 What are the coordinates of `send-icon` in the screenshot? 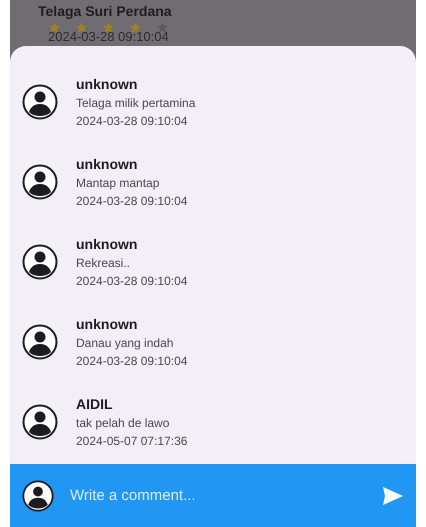 It's located at (393, 496).